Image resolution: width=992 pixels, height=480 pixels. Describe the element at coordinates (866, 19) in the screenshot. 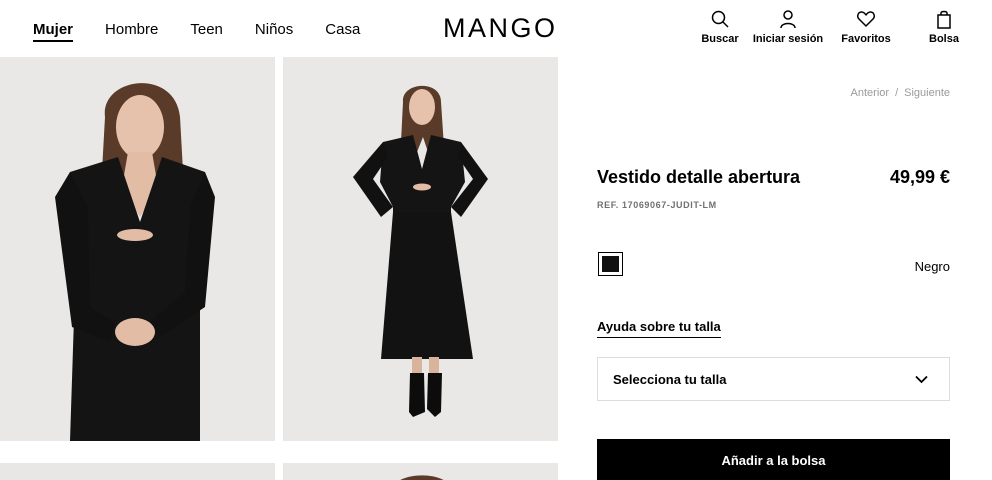

I see `heart-icon` at that location.